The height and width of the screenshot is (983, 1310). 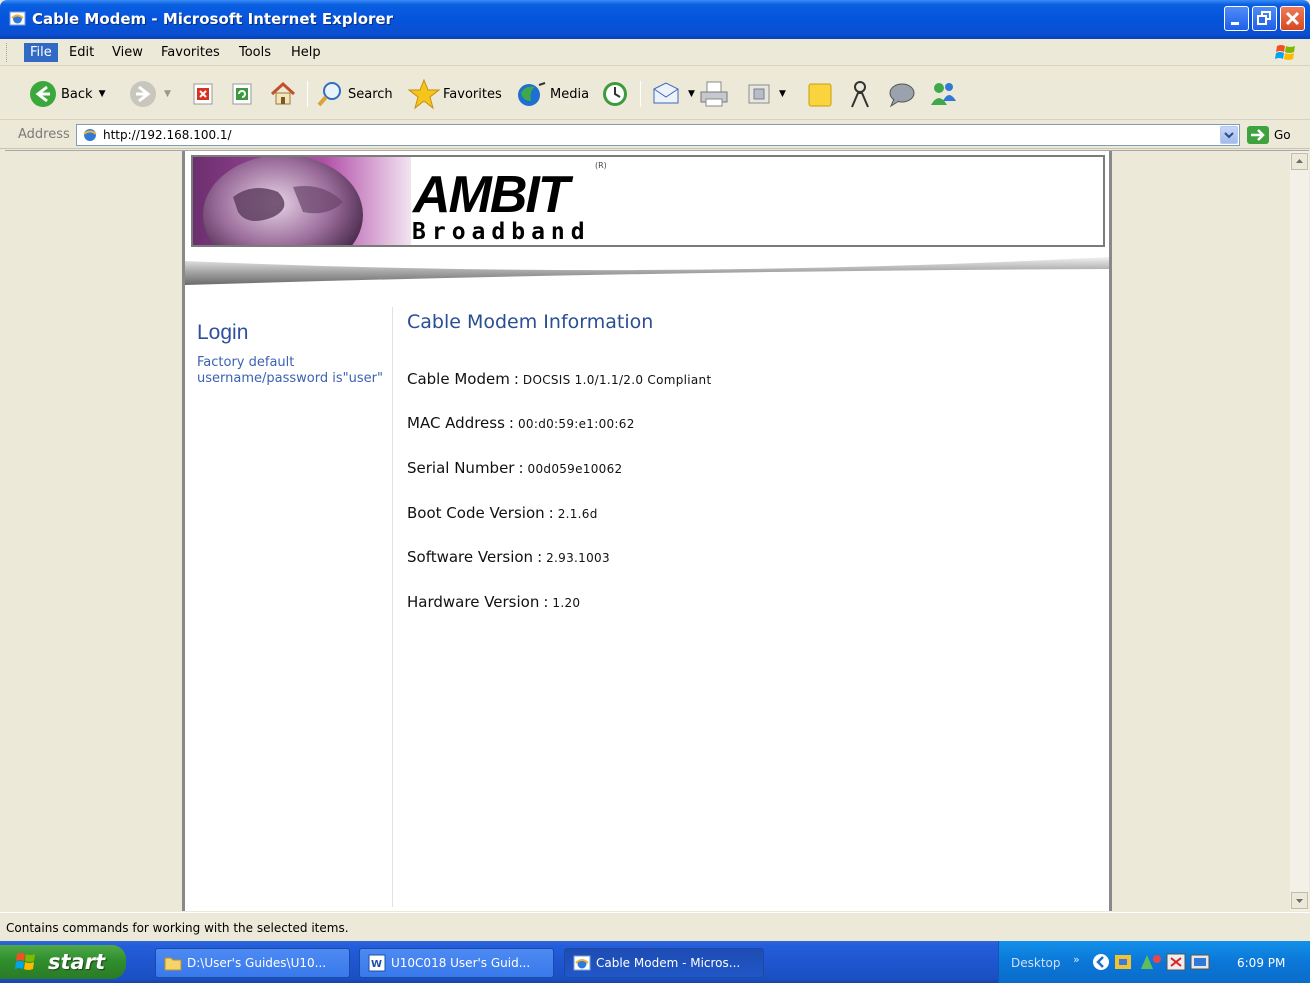 What do you see at coordinates (782, 94) in the screenshot?
I see `edit-dropdown-icon: ▼` at bounding box center [782, 94].